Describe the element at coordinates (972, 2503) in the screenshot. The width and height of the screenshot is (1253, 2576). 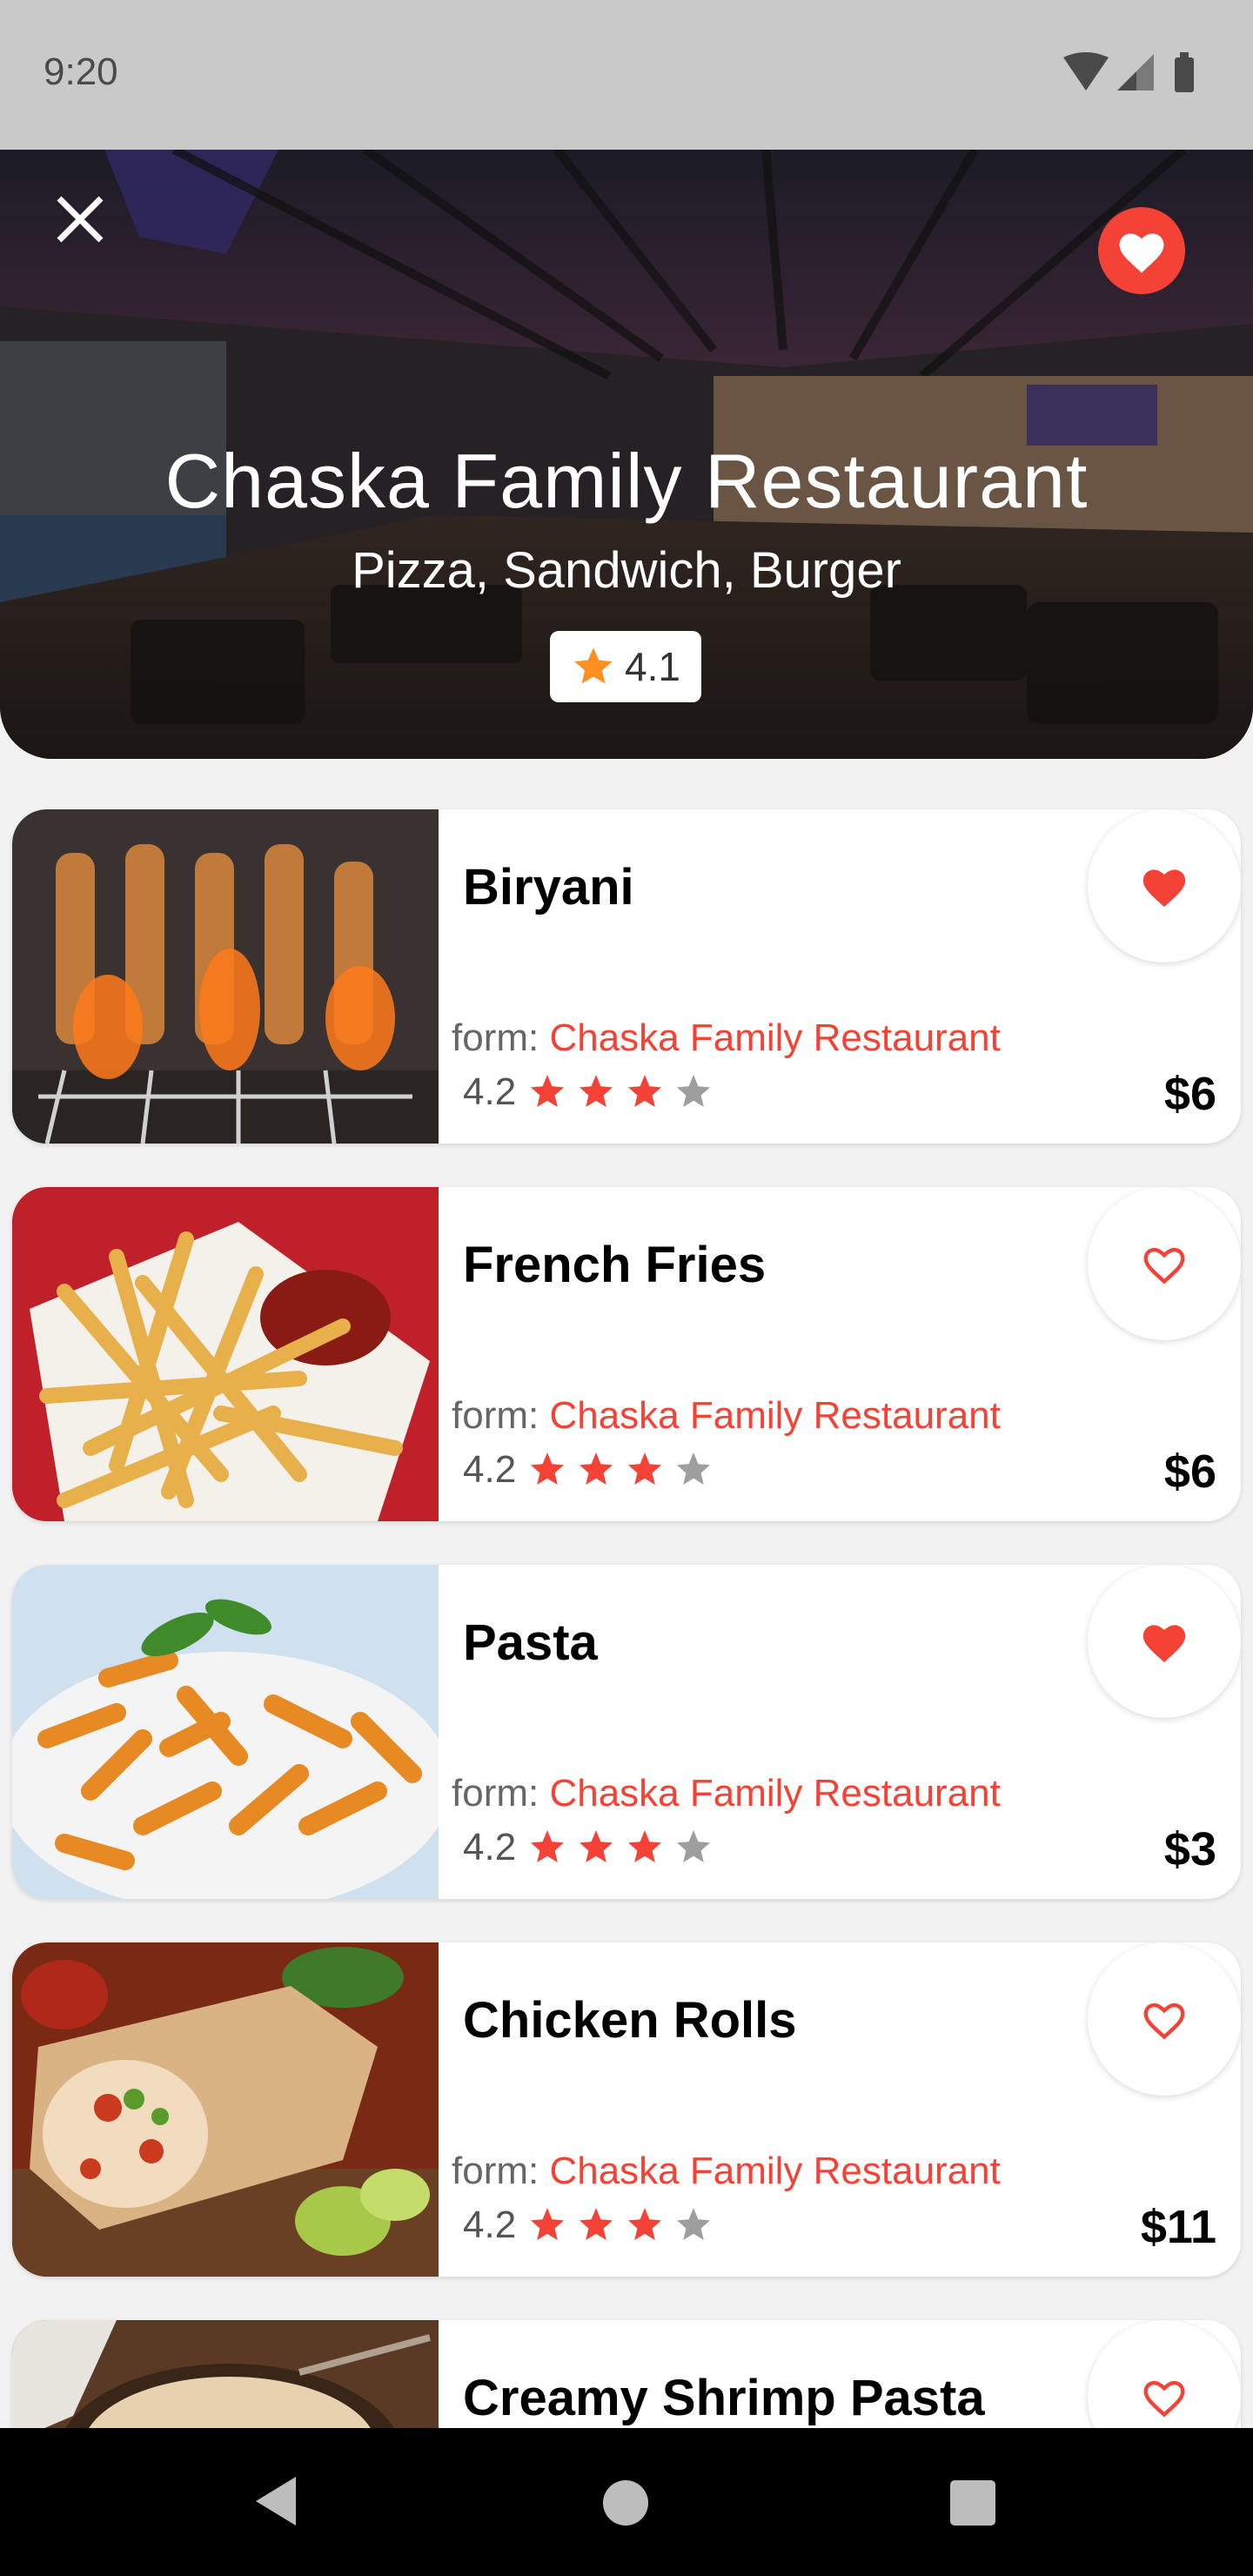
I see `recents-icon` at that location.